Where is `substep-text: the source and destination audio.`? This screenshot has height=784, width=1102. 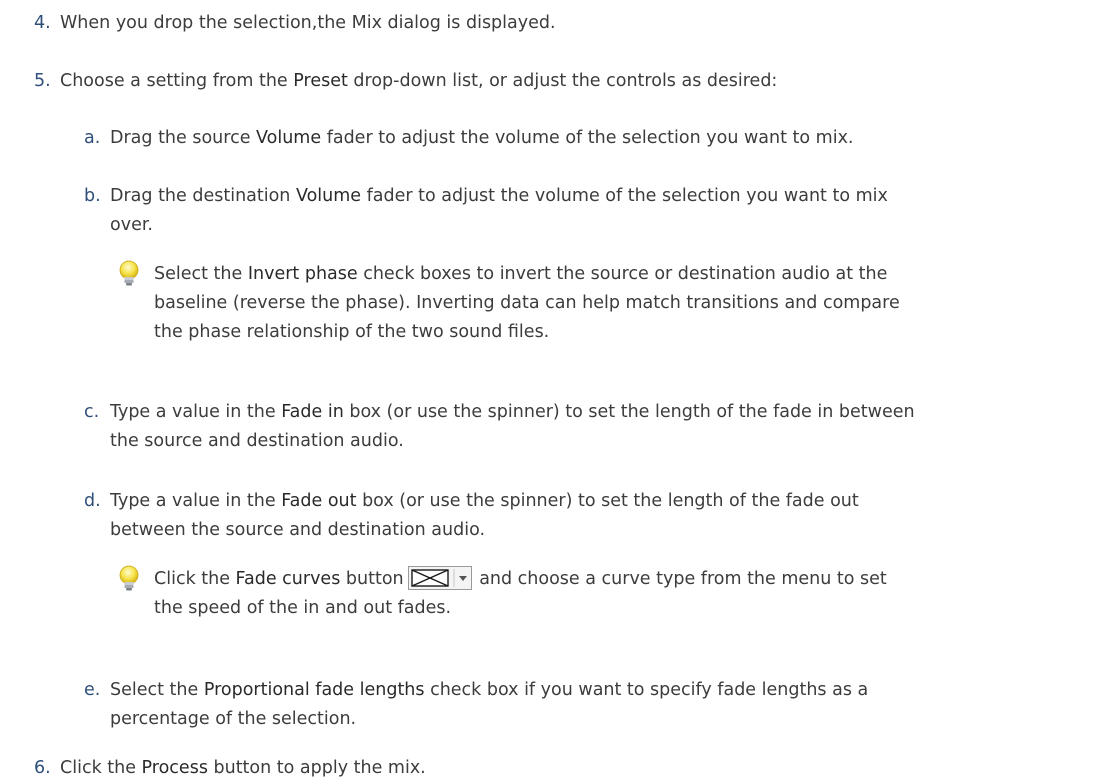 substep-text: the source and destination audio. is located at coordinates (257, 441).